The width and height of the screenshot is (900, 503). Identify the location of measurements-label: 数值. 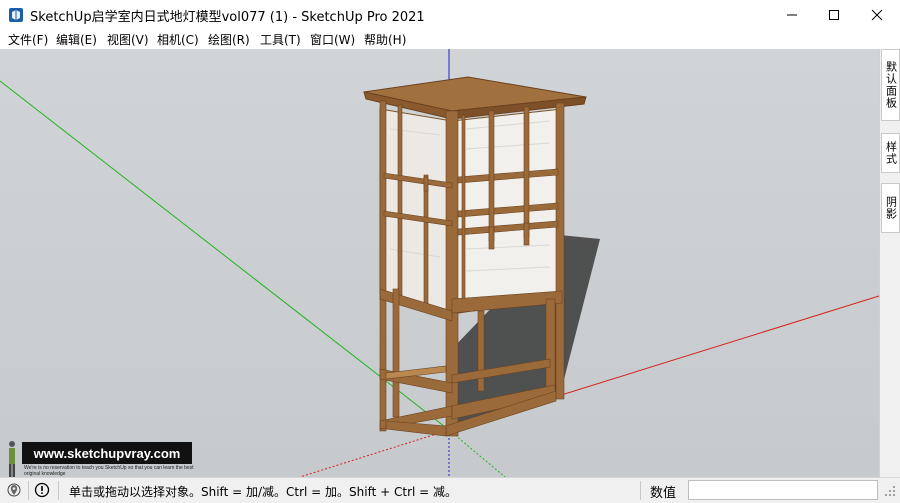
(663, 493).